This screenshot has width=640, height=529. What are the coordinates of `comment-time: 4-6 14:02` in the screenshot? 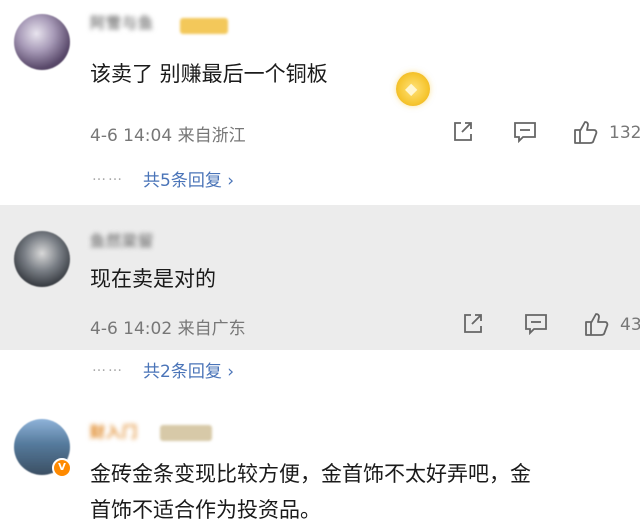 It's located at (131, 329).